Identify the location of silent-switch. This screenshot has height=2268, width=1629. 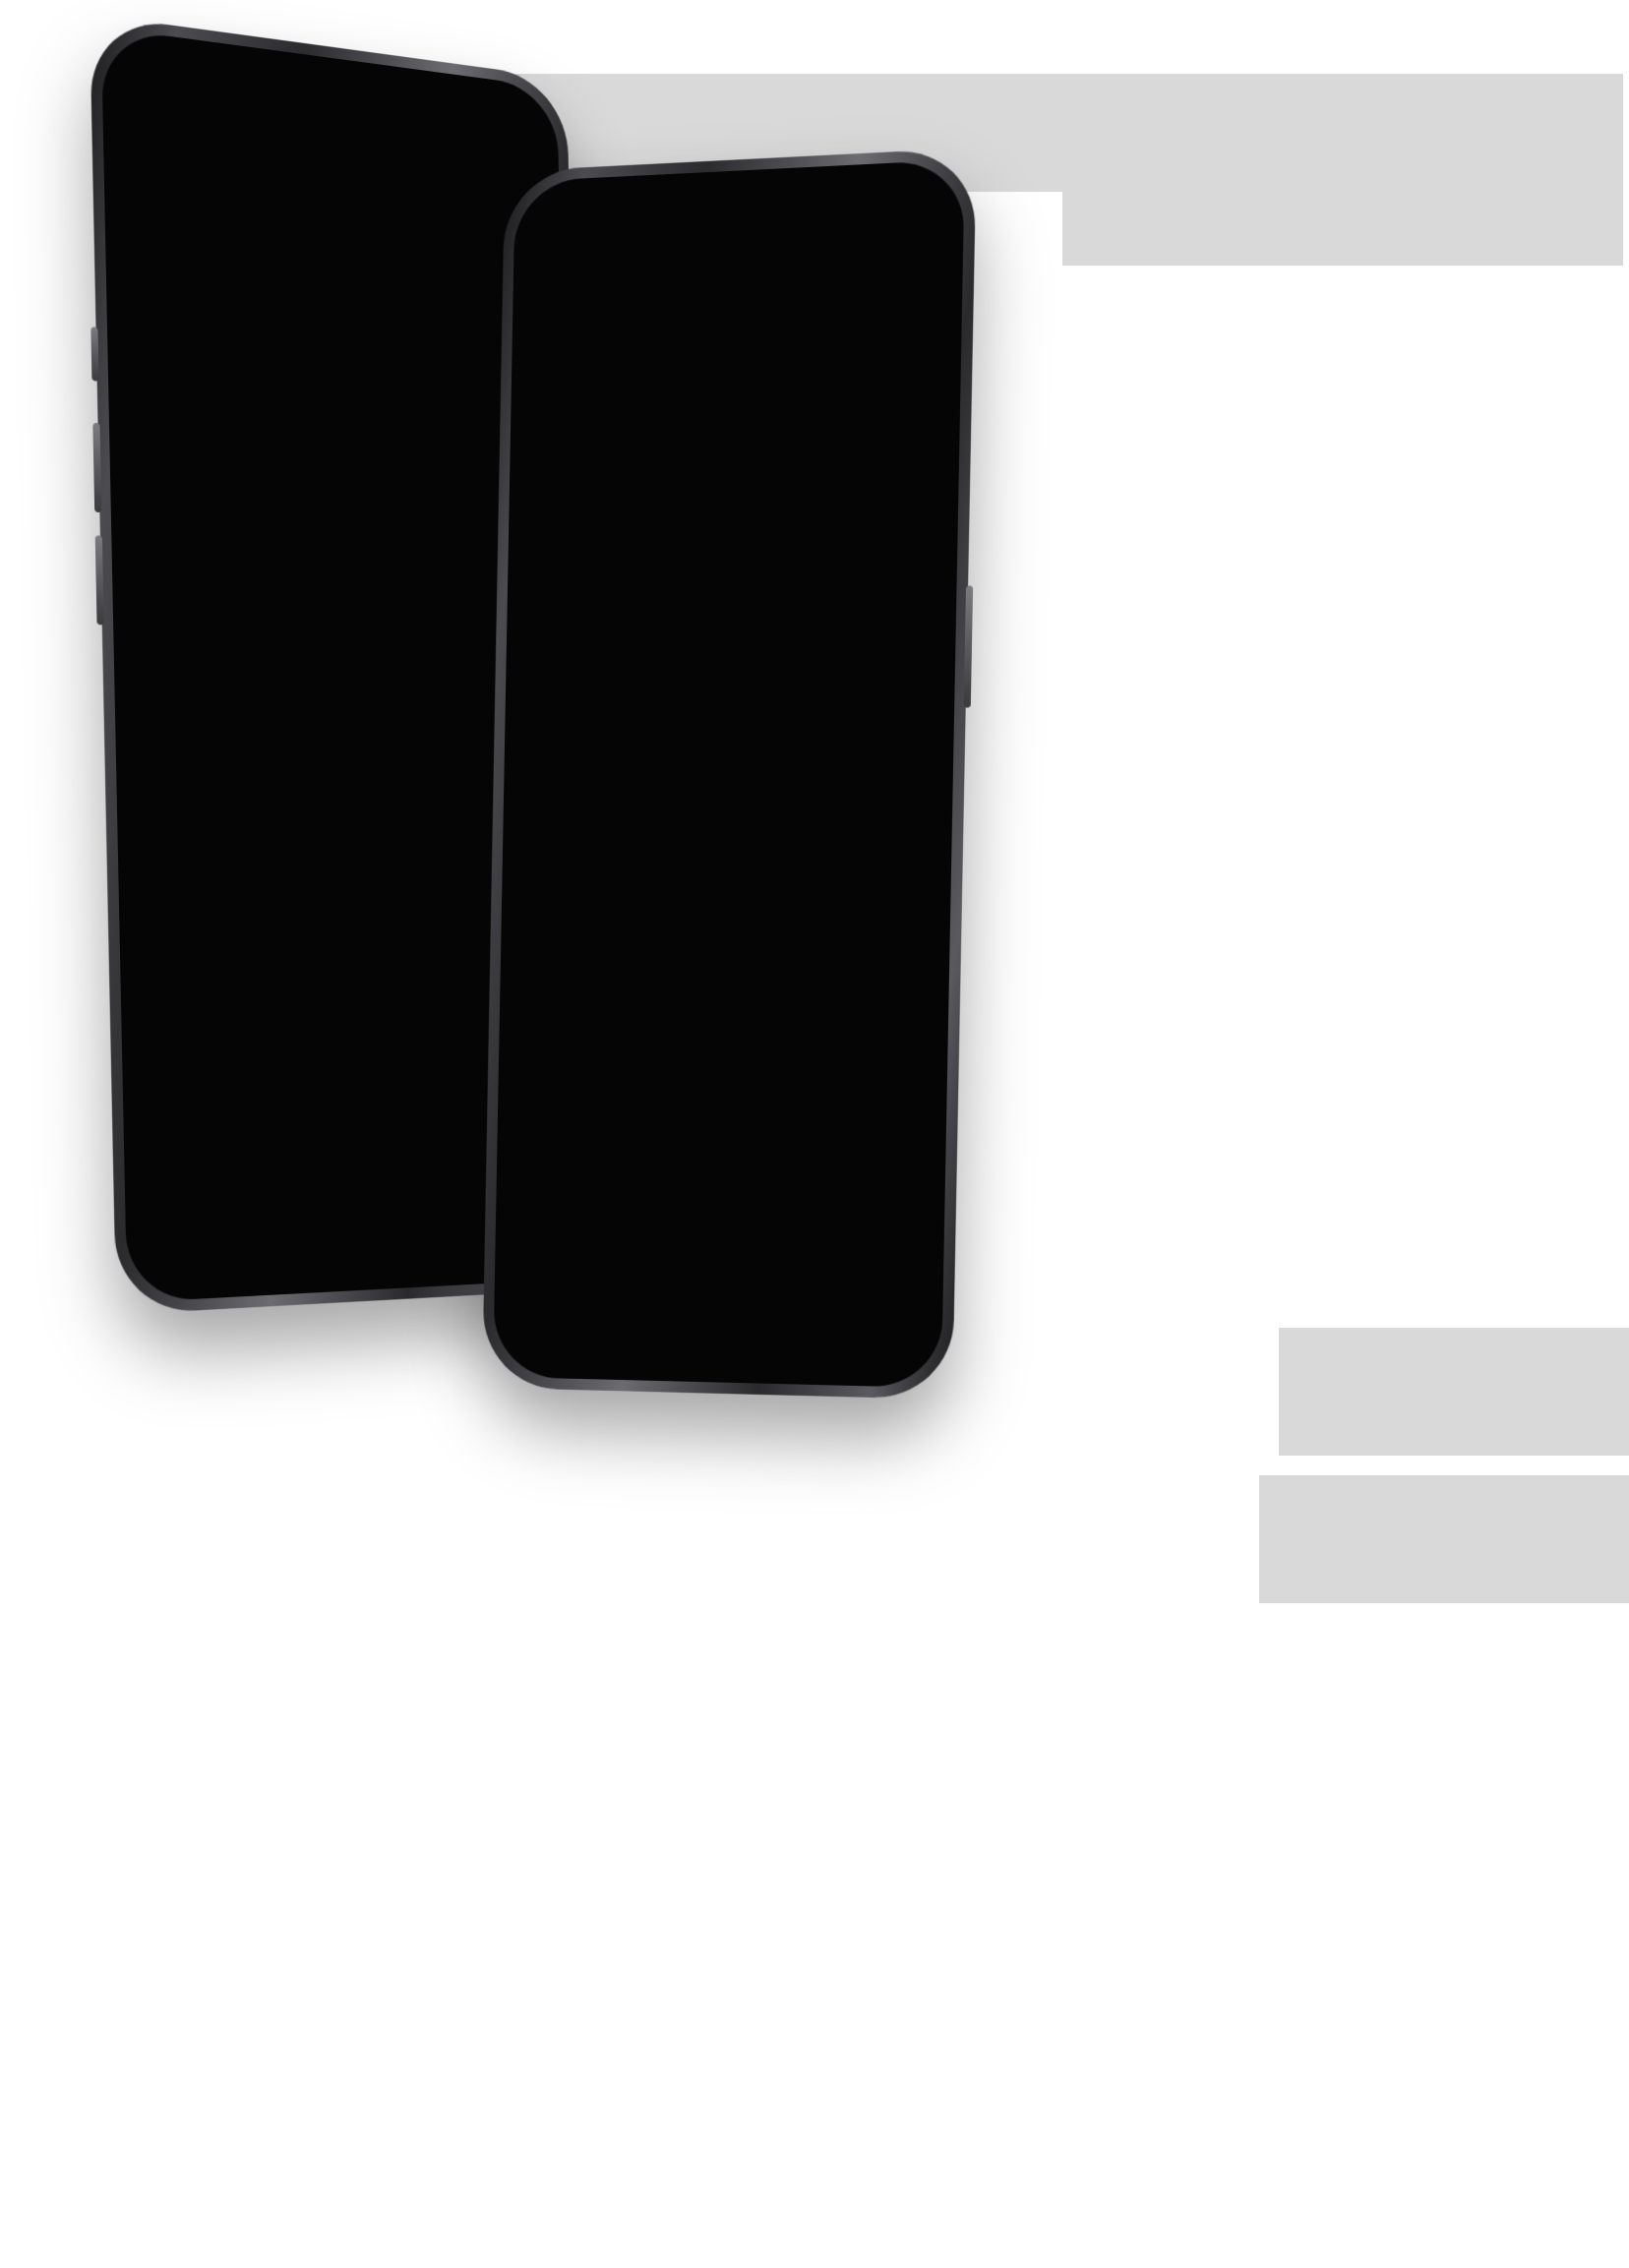
(95, 354).